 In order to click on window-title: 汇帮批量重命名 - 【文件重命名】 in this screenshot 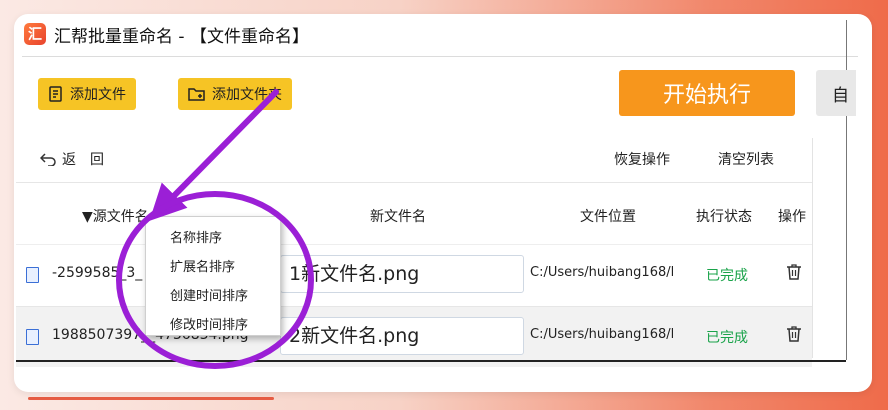, I will do `click(181, 36)`.